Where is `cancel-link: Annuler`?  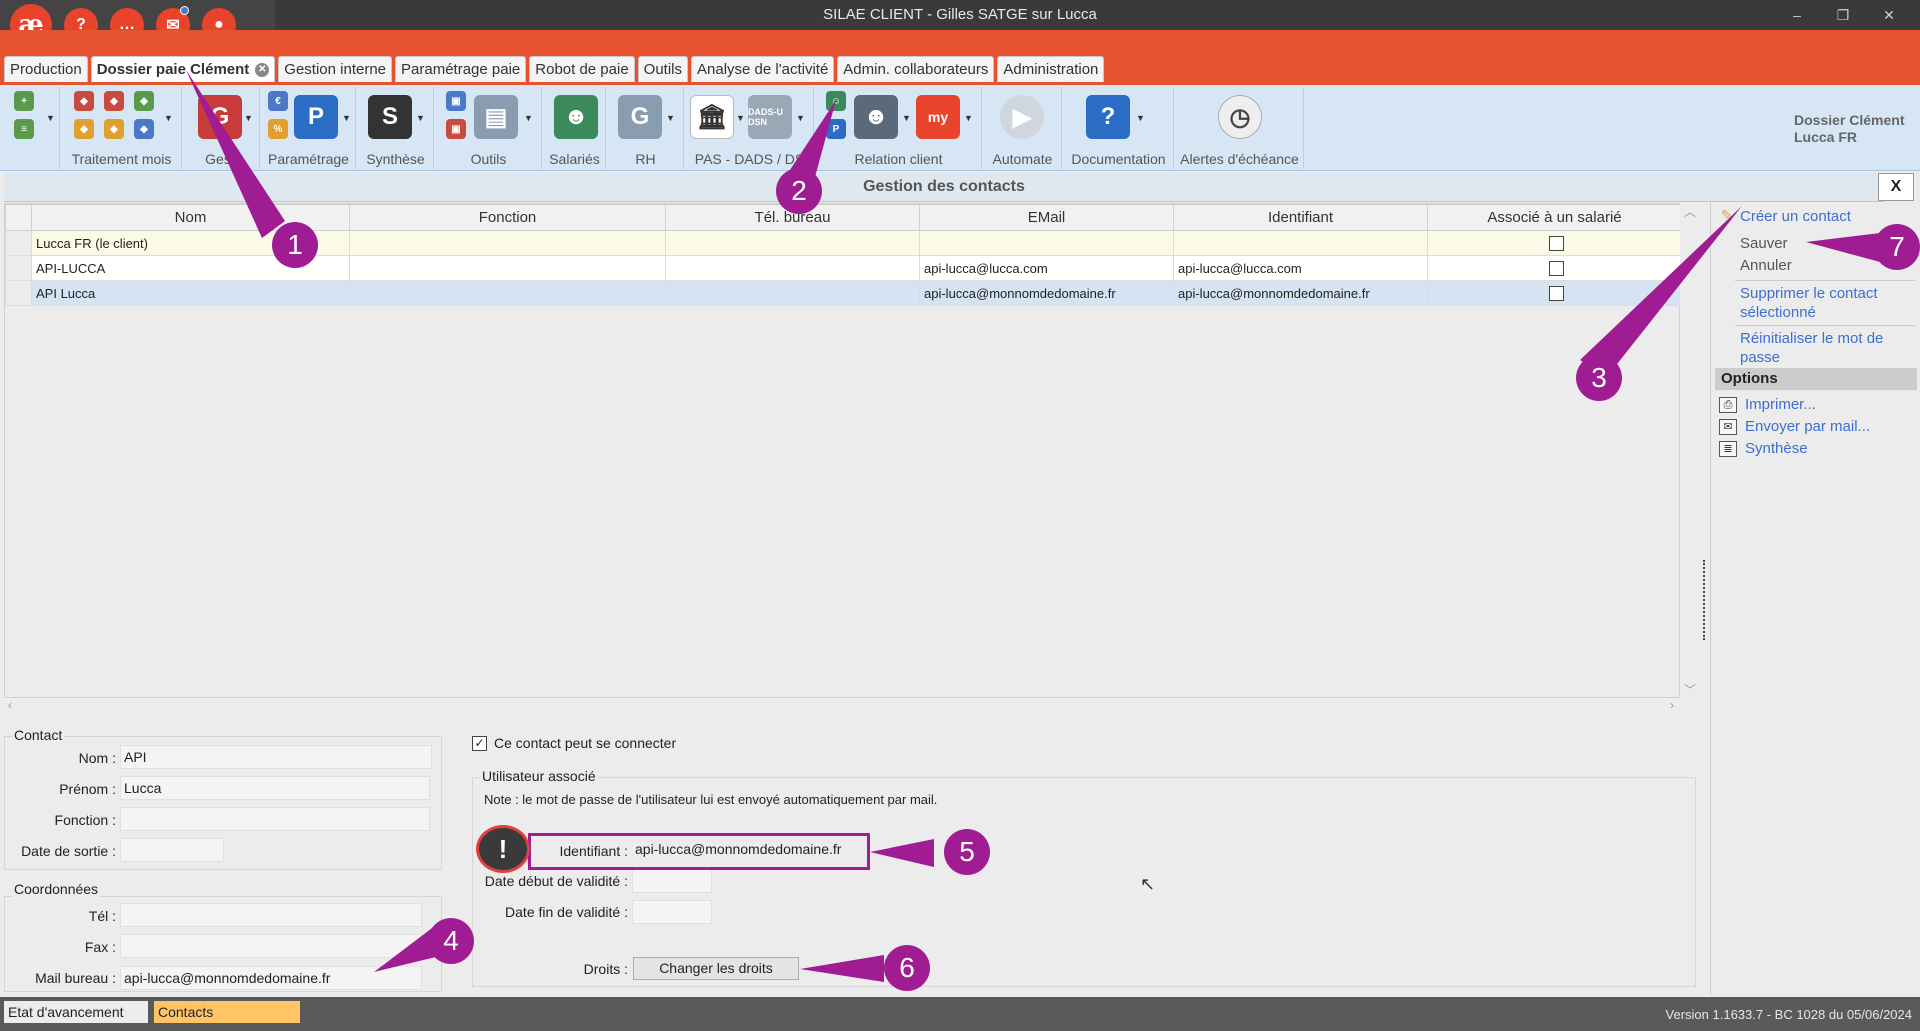
cancel-link: Annuler is located at coordinates (1766, 265).